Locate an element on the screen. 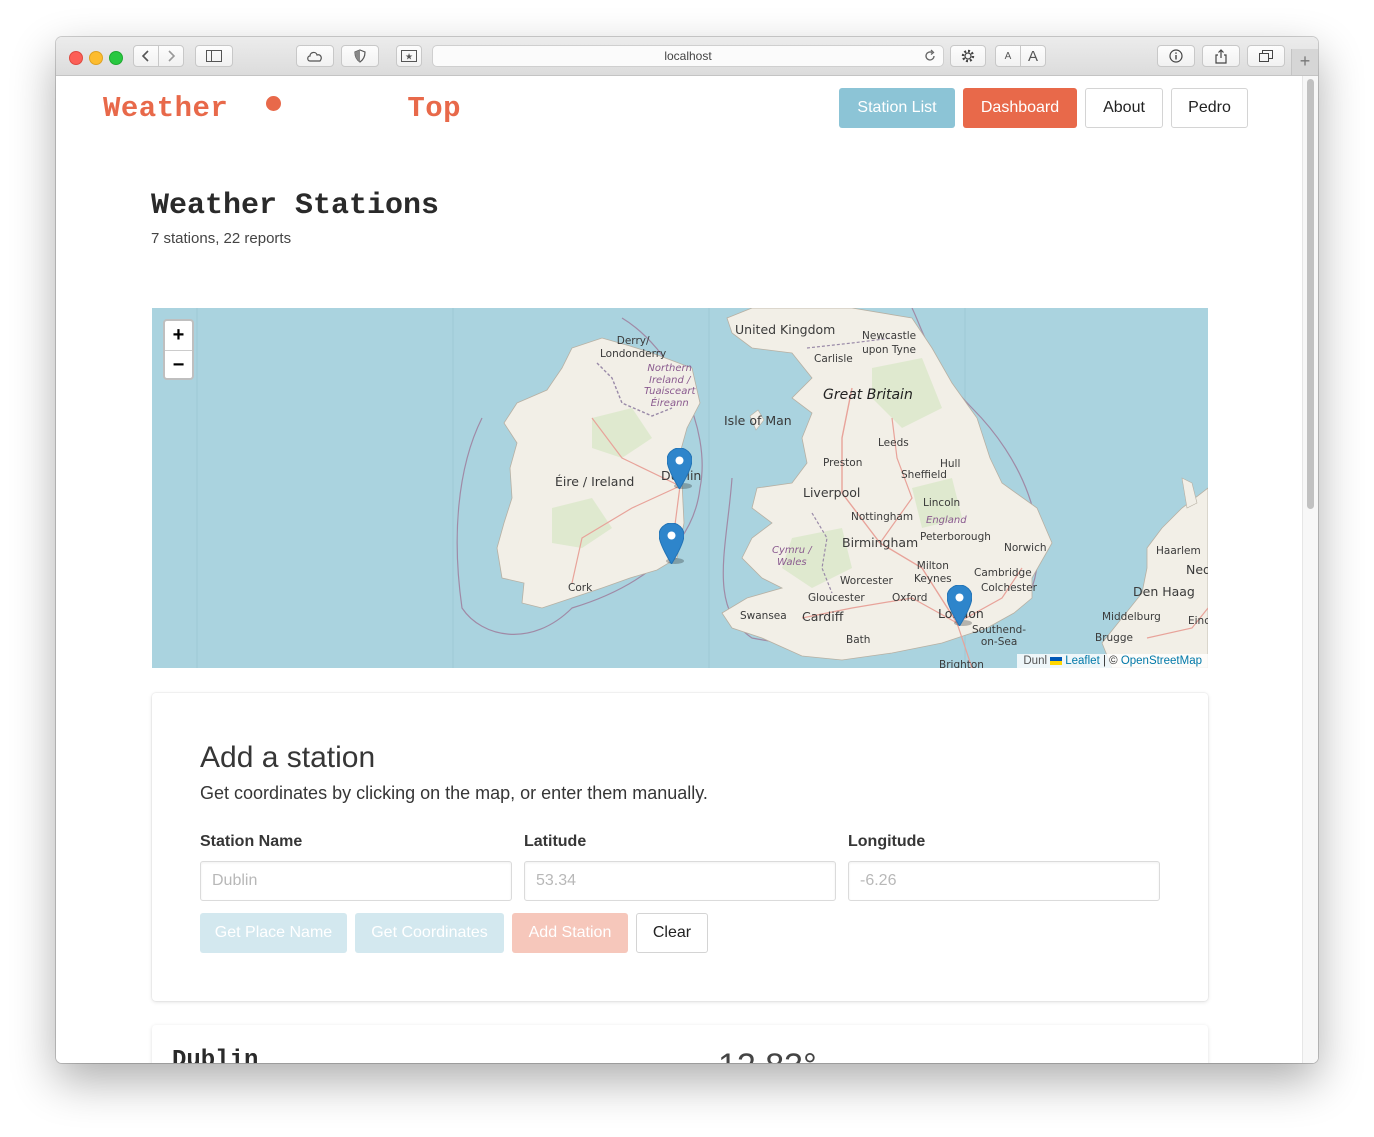 Image resolution: width=1374 pixels, height=1137 pixels. zoom-in-button: + is located at coordinates (178, 336).